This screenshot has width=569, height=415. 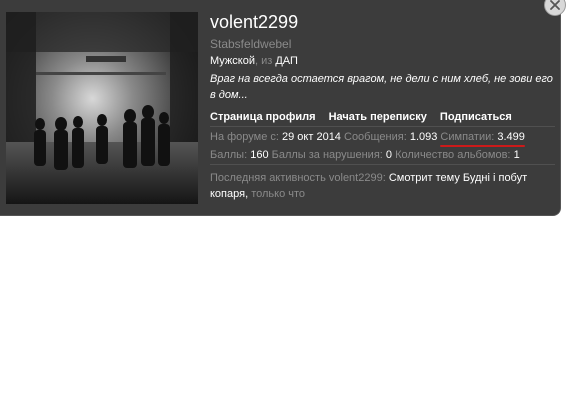 I want to click on last-activity-label: Последняя активность volent2299:, so click(x=298, y=178).